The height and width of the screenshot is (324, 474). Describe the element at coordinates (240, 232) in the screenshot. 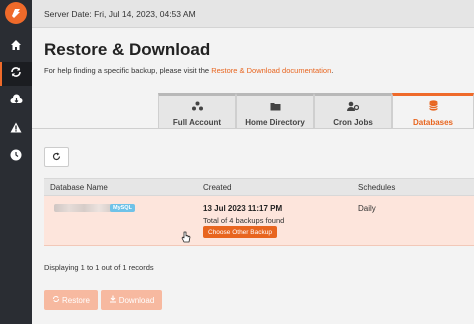

I see `choose-other-backup-button: Choose Other Backup` at that location.